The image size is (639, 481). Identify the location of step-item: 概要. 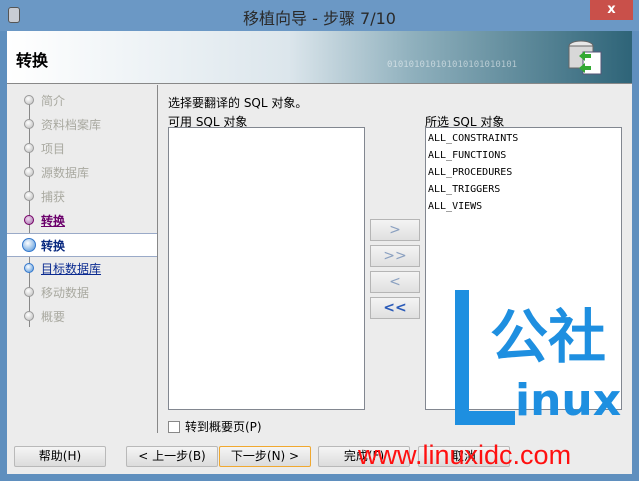
(82, 317).